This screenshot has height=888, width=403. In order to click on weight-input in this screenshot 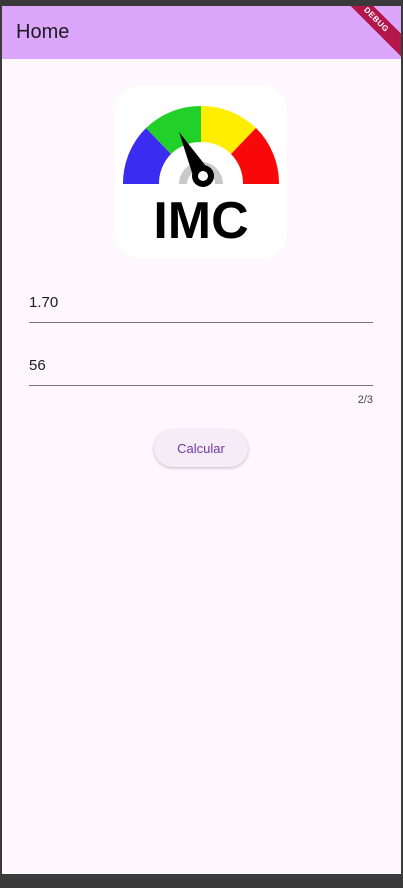, I will do `click(201, 365)`.